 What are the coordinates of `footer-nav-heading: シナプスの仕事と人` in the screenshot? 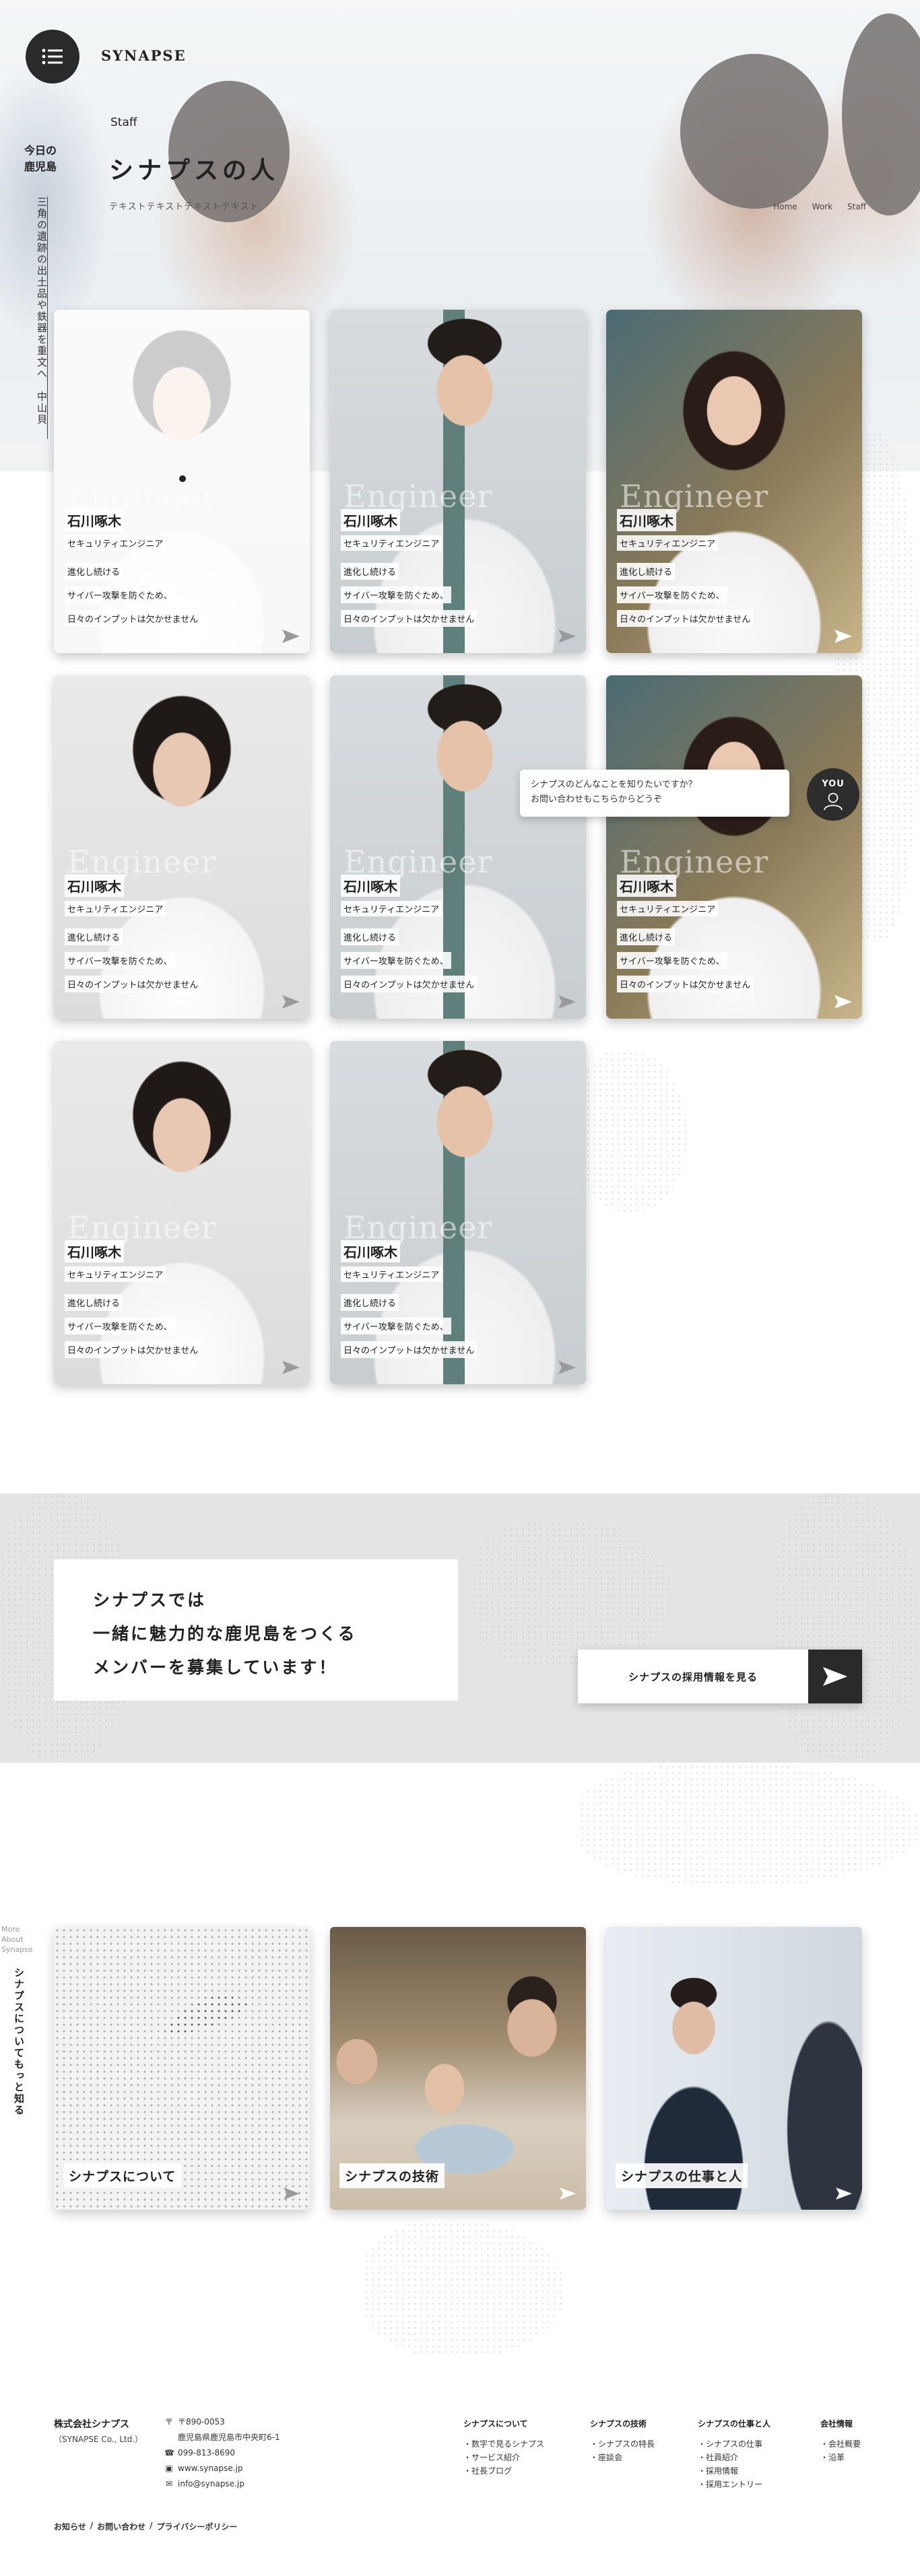 It's located at (734, 2424).